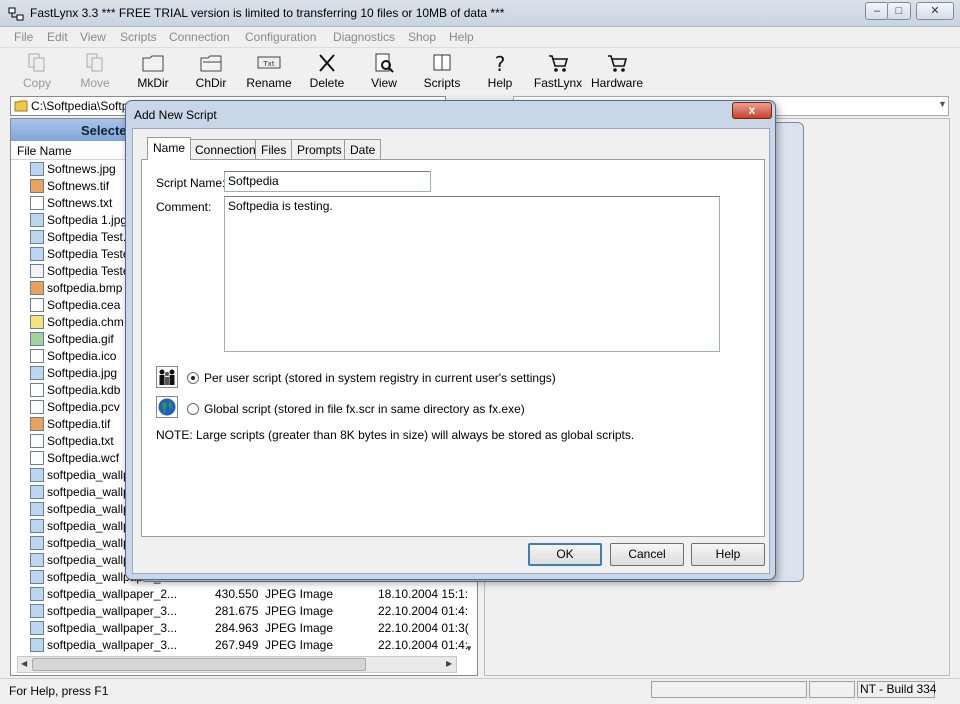  What do you see at coordinates (274, 149) in the screenshot?
I see `tab-files: Files` at bounding box center [274, 149].